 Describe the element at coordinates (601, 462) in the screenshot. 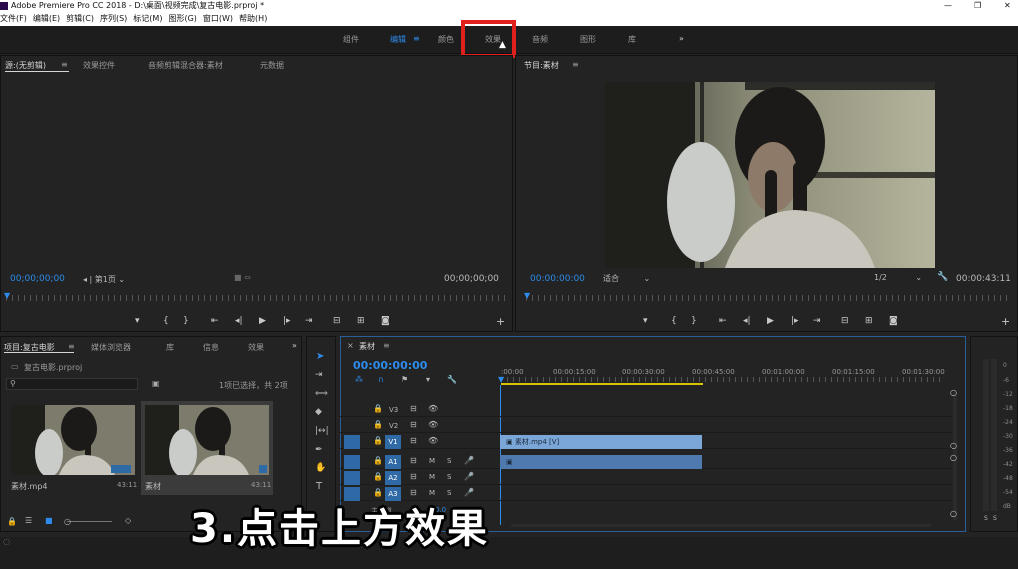

I see `audio-clip: ▣` at that location.